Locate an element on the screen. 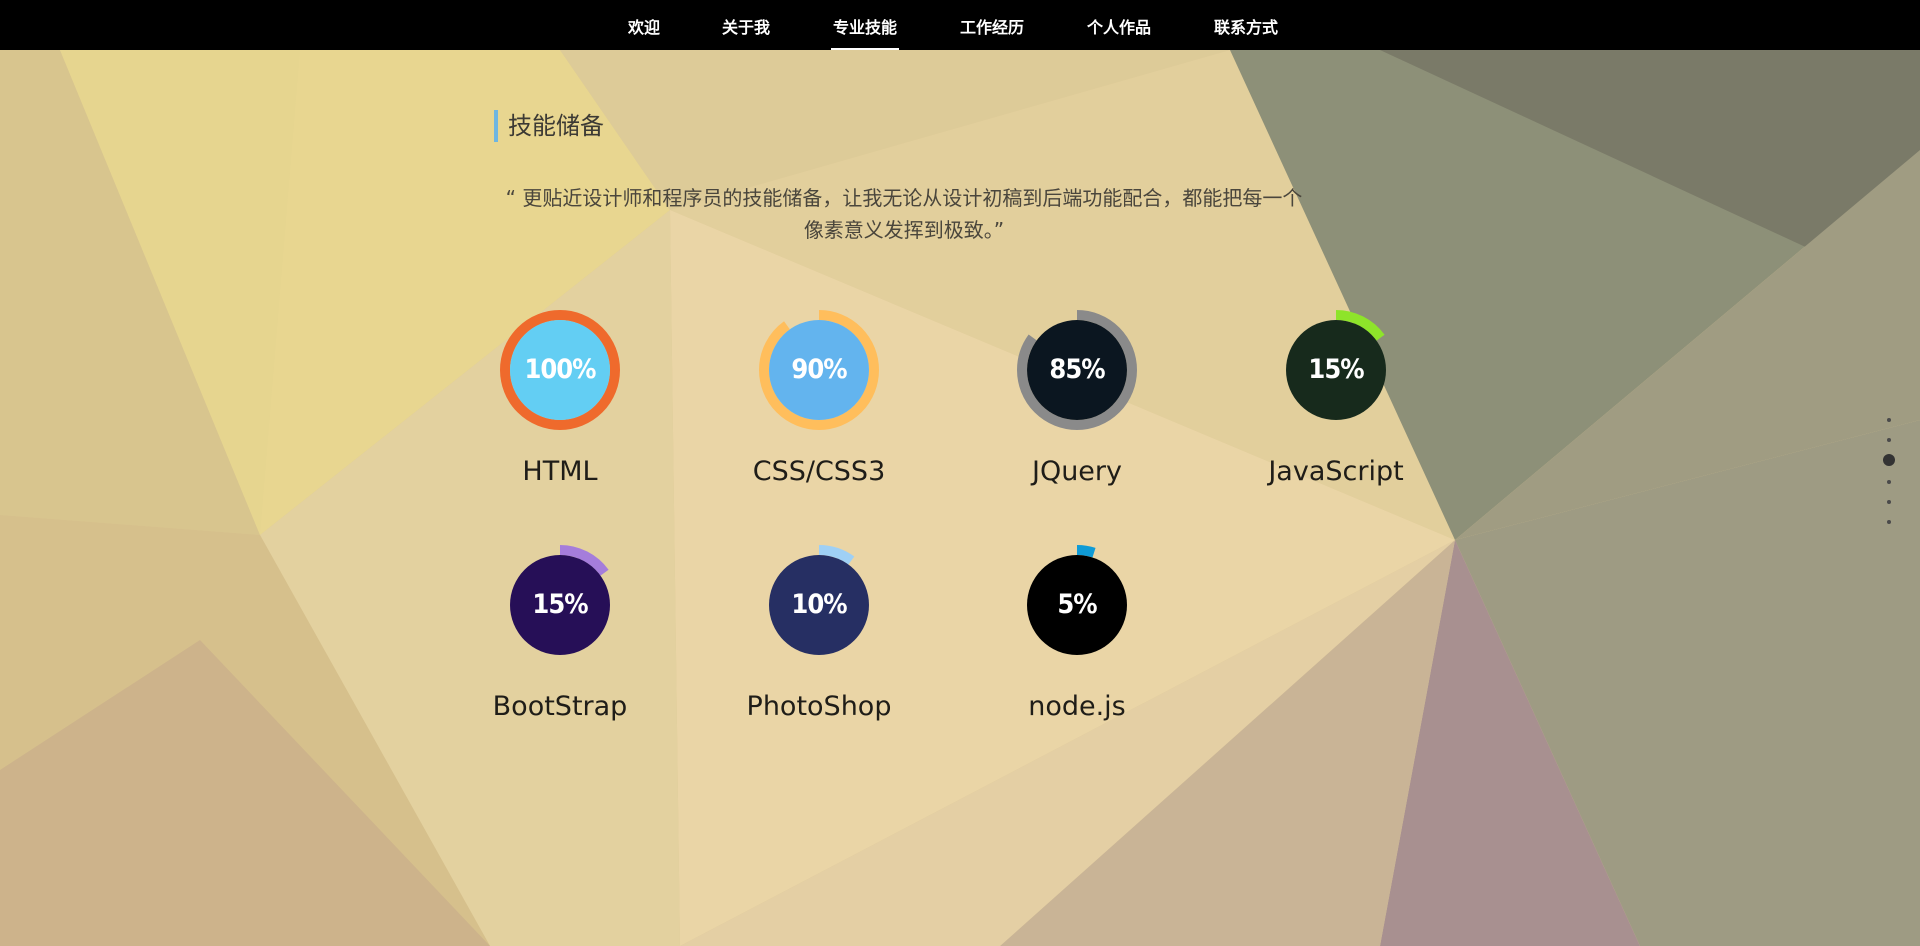 Image resolution: width=1920 pixels, height=946 pixels. skill-name: node.js is located at coordinates (1077, 706).